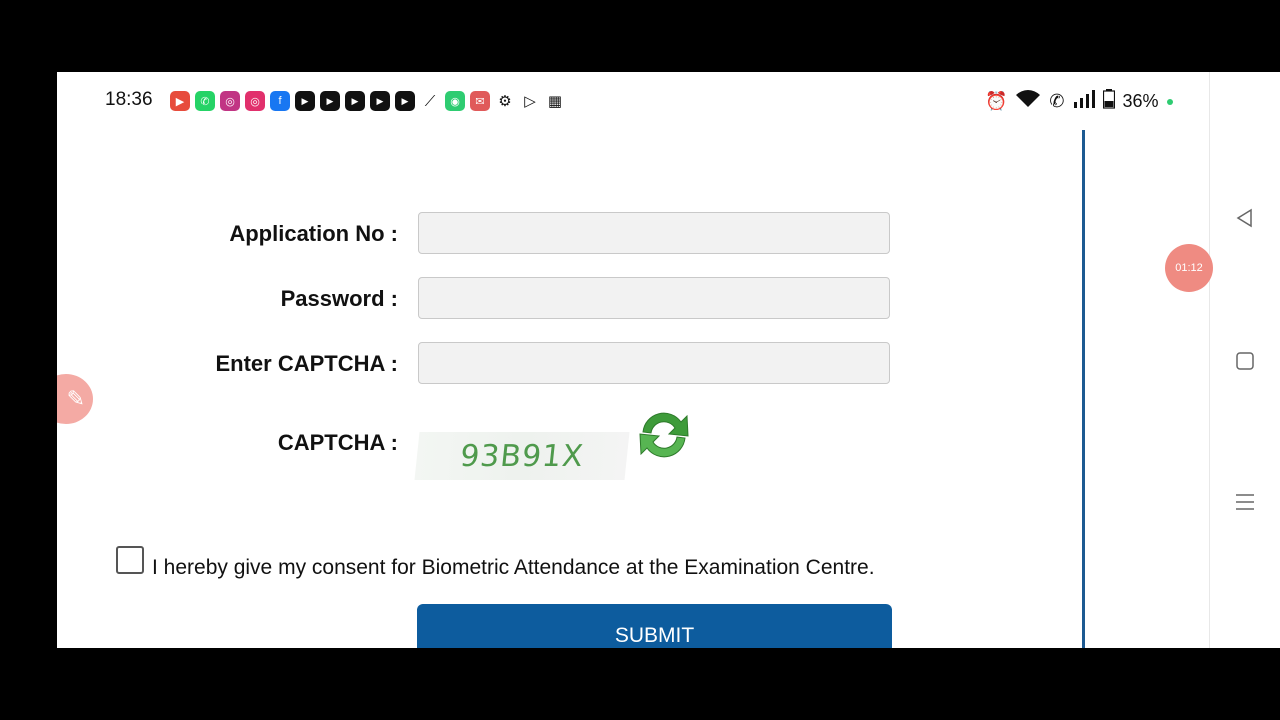 The image size is (1280, 720). Describe the element at coordinates (306, 363) in the screenshot. I see `enter-captcha-label: Enter CAPTCHA :` at that location.